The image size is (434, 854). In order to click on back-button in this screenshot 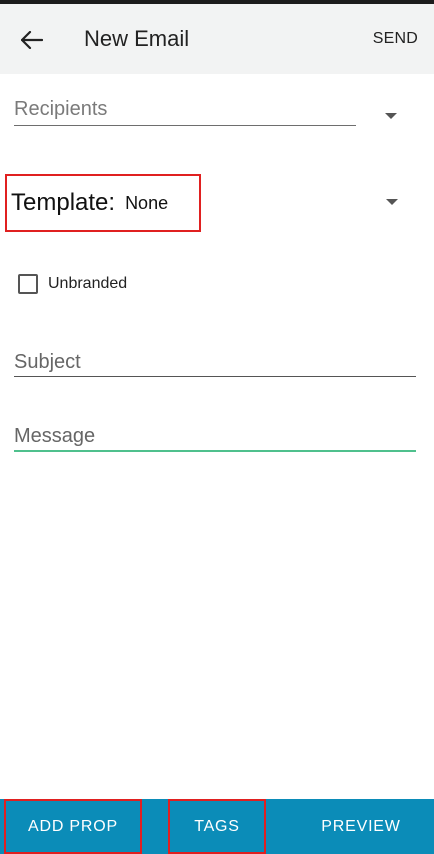, I will do `click(32, 40)`.